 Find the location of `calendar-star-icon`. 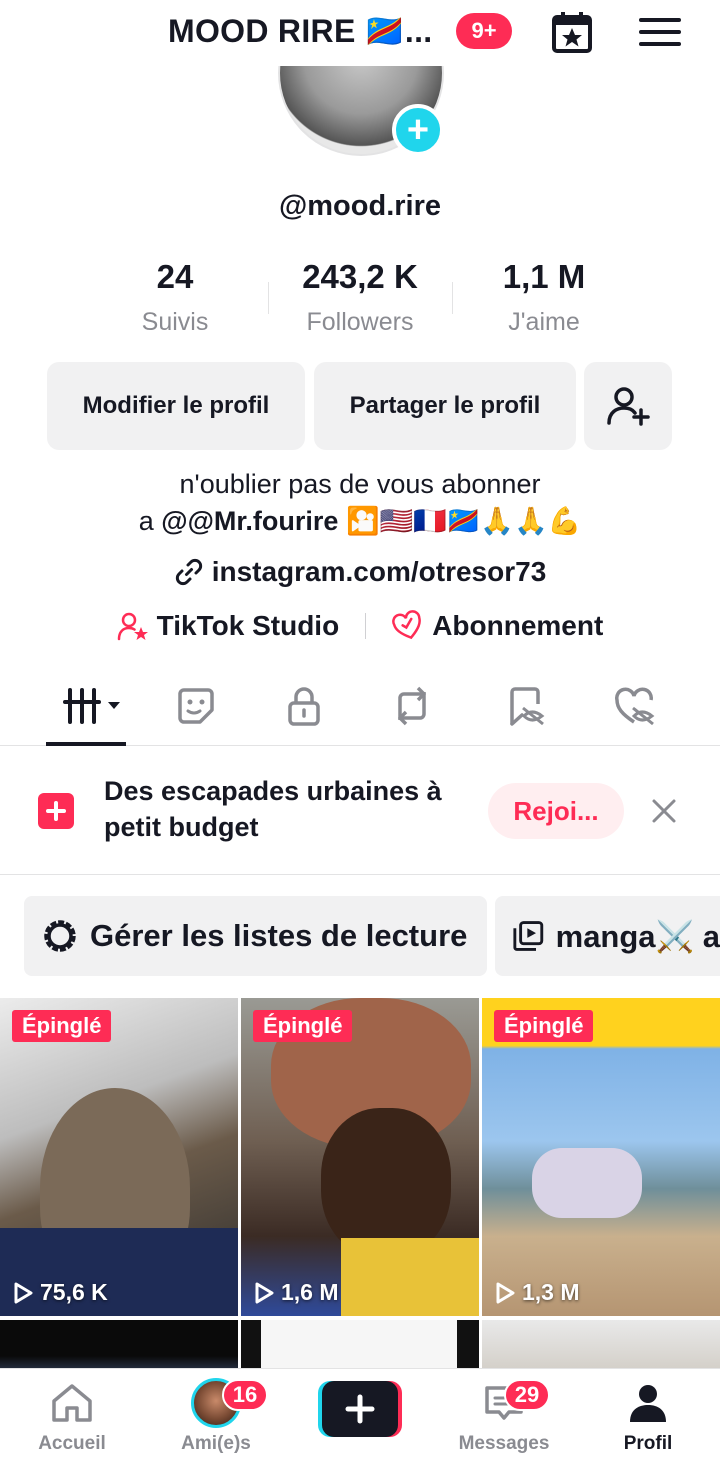

calendar-star-icon is located at coordinates (572, 32).